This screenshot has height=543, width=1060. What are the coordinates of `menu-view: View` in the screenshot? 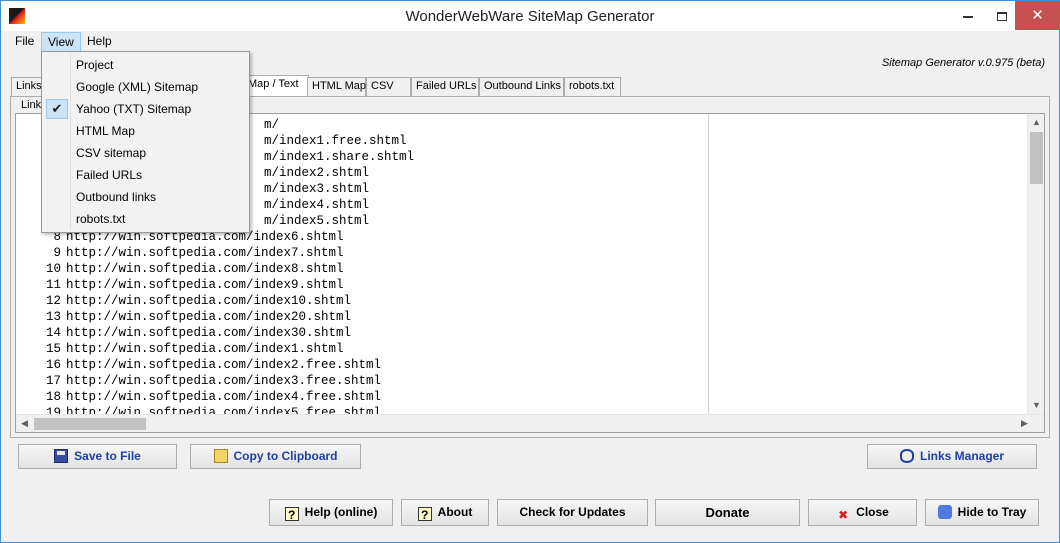 It's located at (61, 42).